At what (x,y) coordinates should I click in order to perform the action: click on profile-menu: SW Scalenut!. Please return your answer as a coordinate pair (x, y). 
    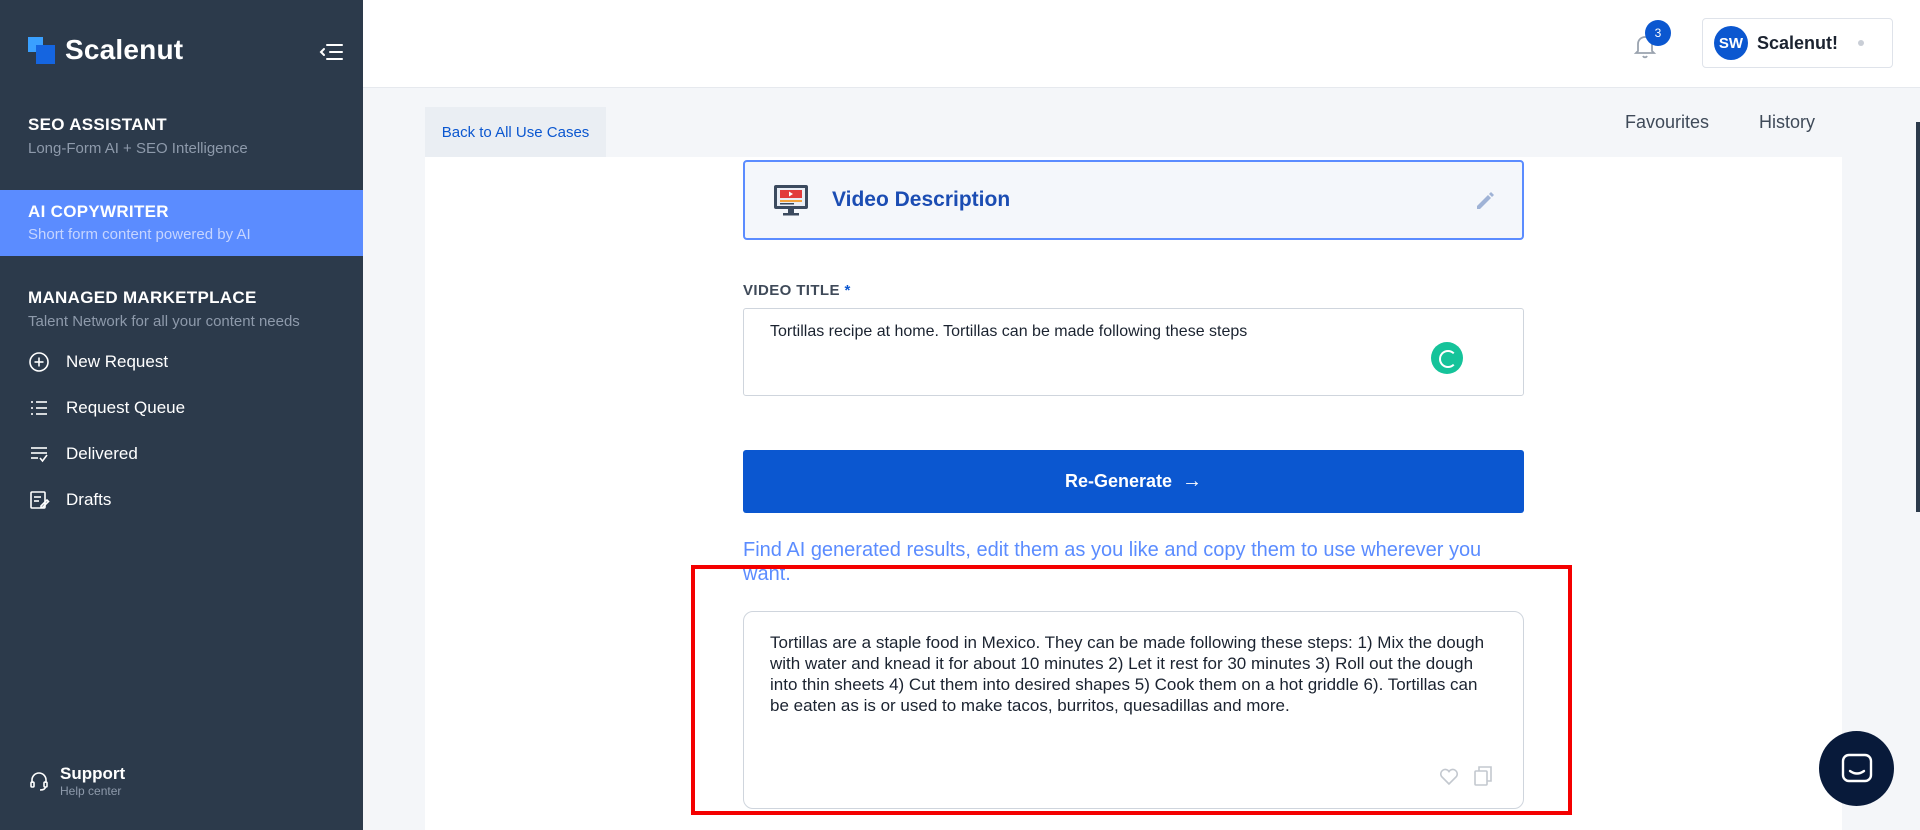
    Looking at the image, I should click on (1797, 43).